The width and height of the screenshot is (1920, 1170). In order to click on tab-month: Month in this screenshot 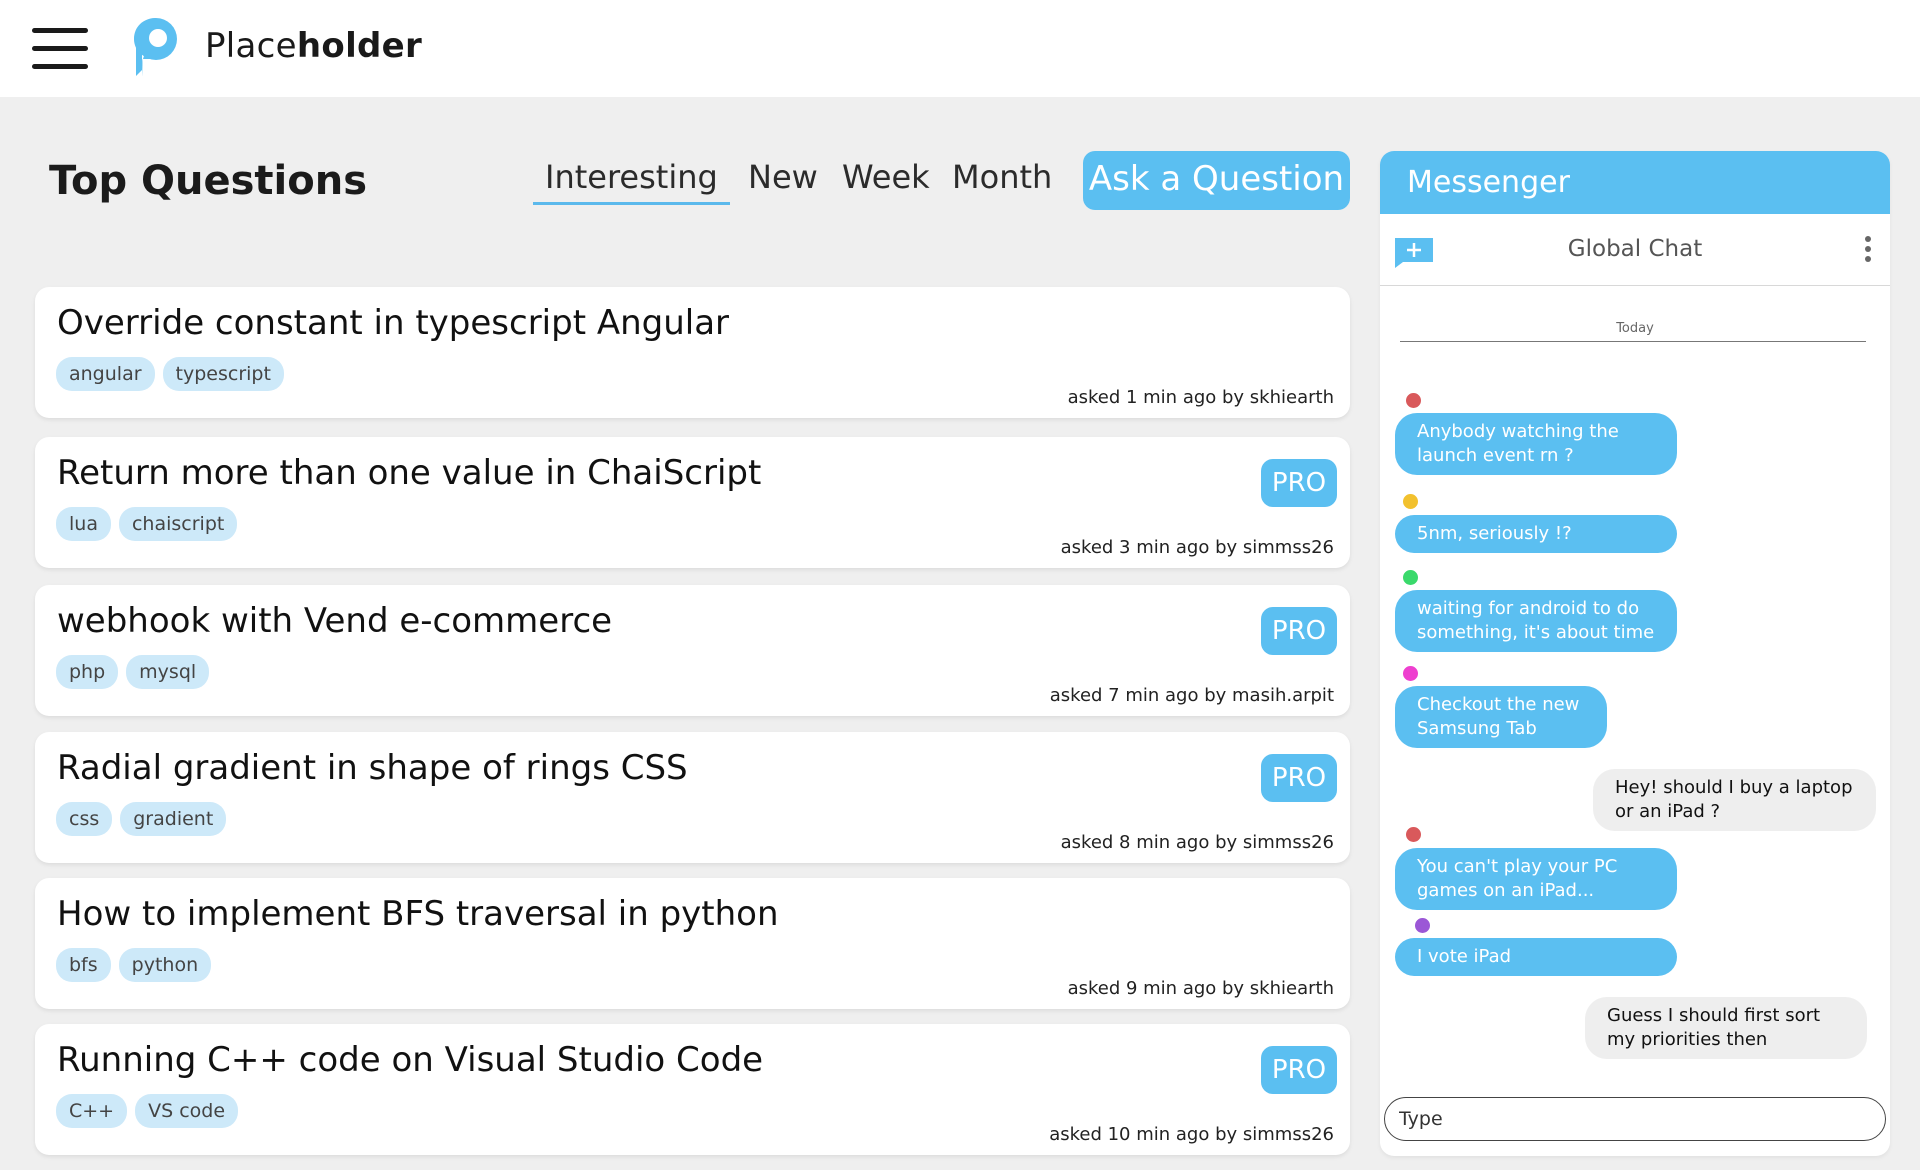, I will do `click(1002, 177)`.